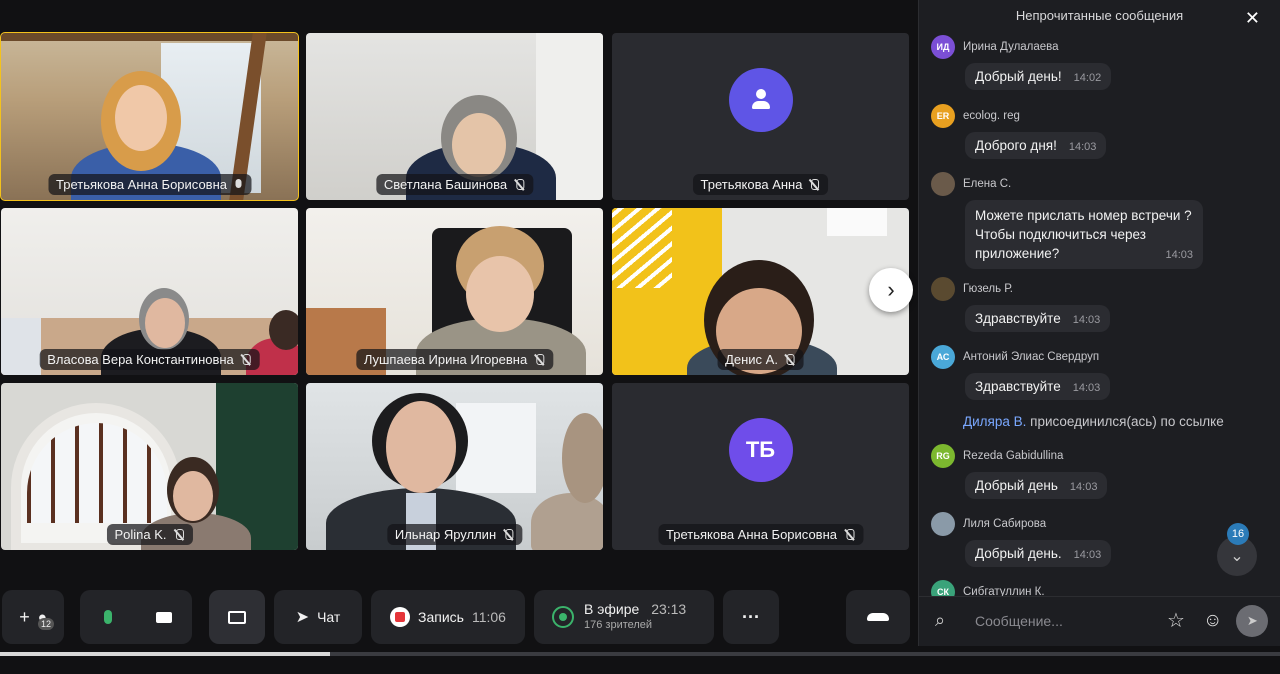  What do you see at coordinates (618, 625) in the screenshot?
I see `viewers-count: 176 зрителей` at bounding box center [618, 625].